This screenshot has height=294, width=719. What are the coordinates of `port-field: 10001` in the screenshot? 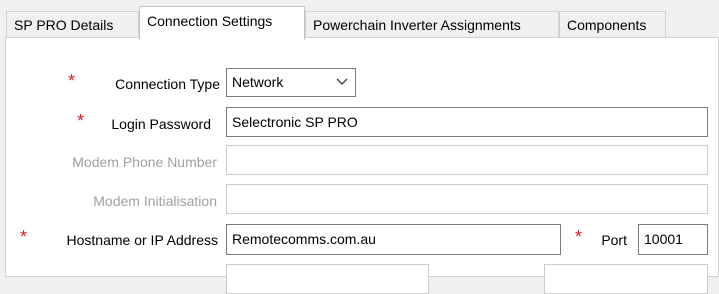 It's located at (673, 239).